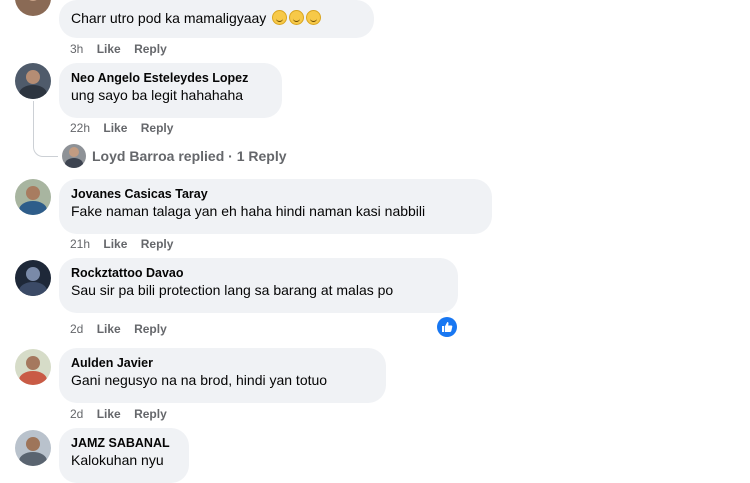 Image resolution: width=750 pixels, height=483 pixels. I want to click on comment-author: Neo Angelo Esteleydes Lopez, so click(170, 78).